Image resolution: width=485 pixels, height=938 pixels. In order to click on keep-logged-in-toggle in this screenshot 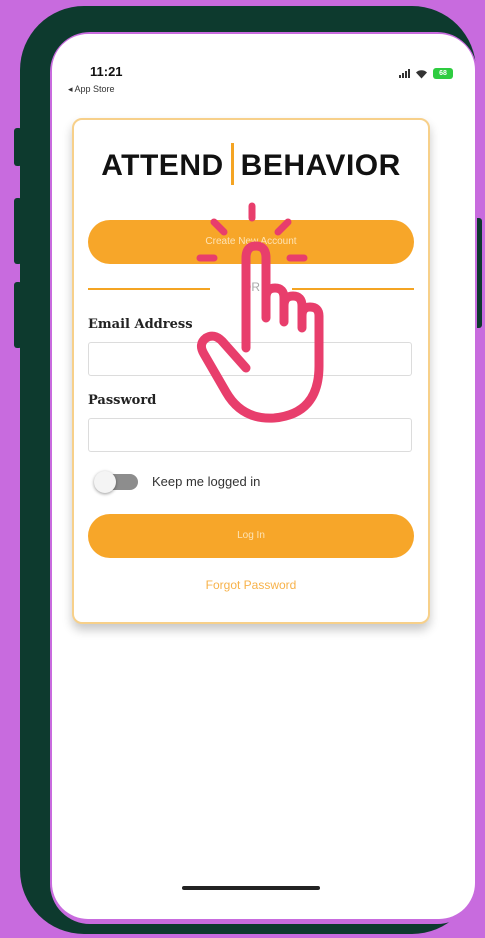, I will do `click(116, 482)`.